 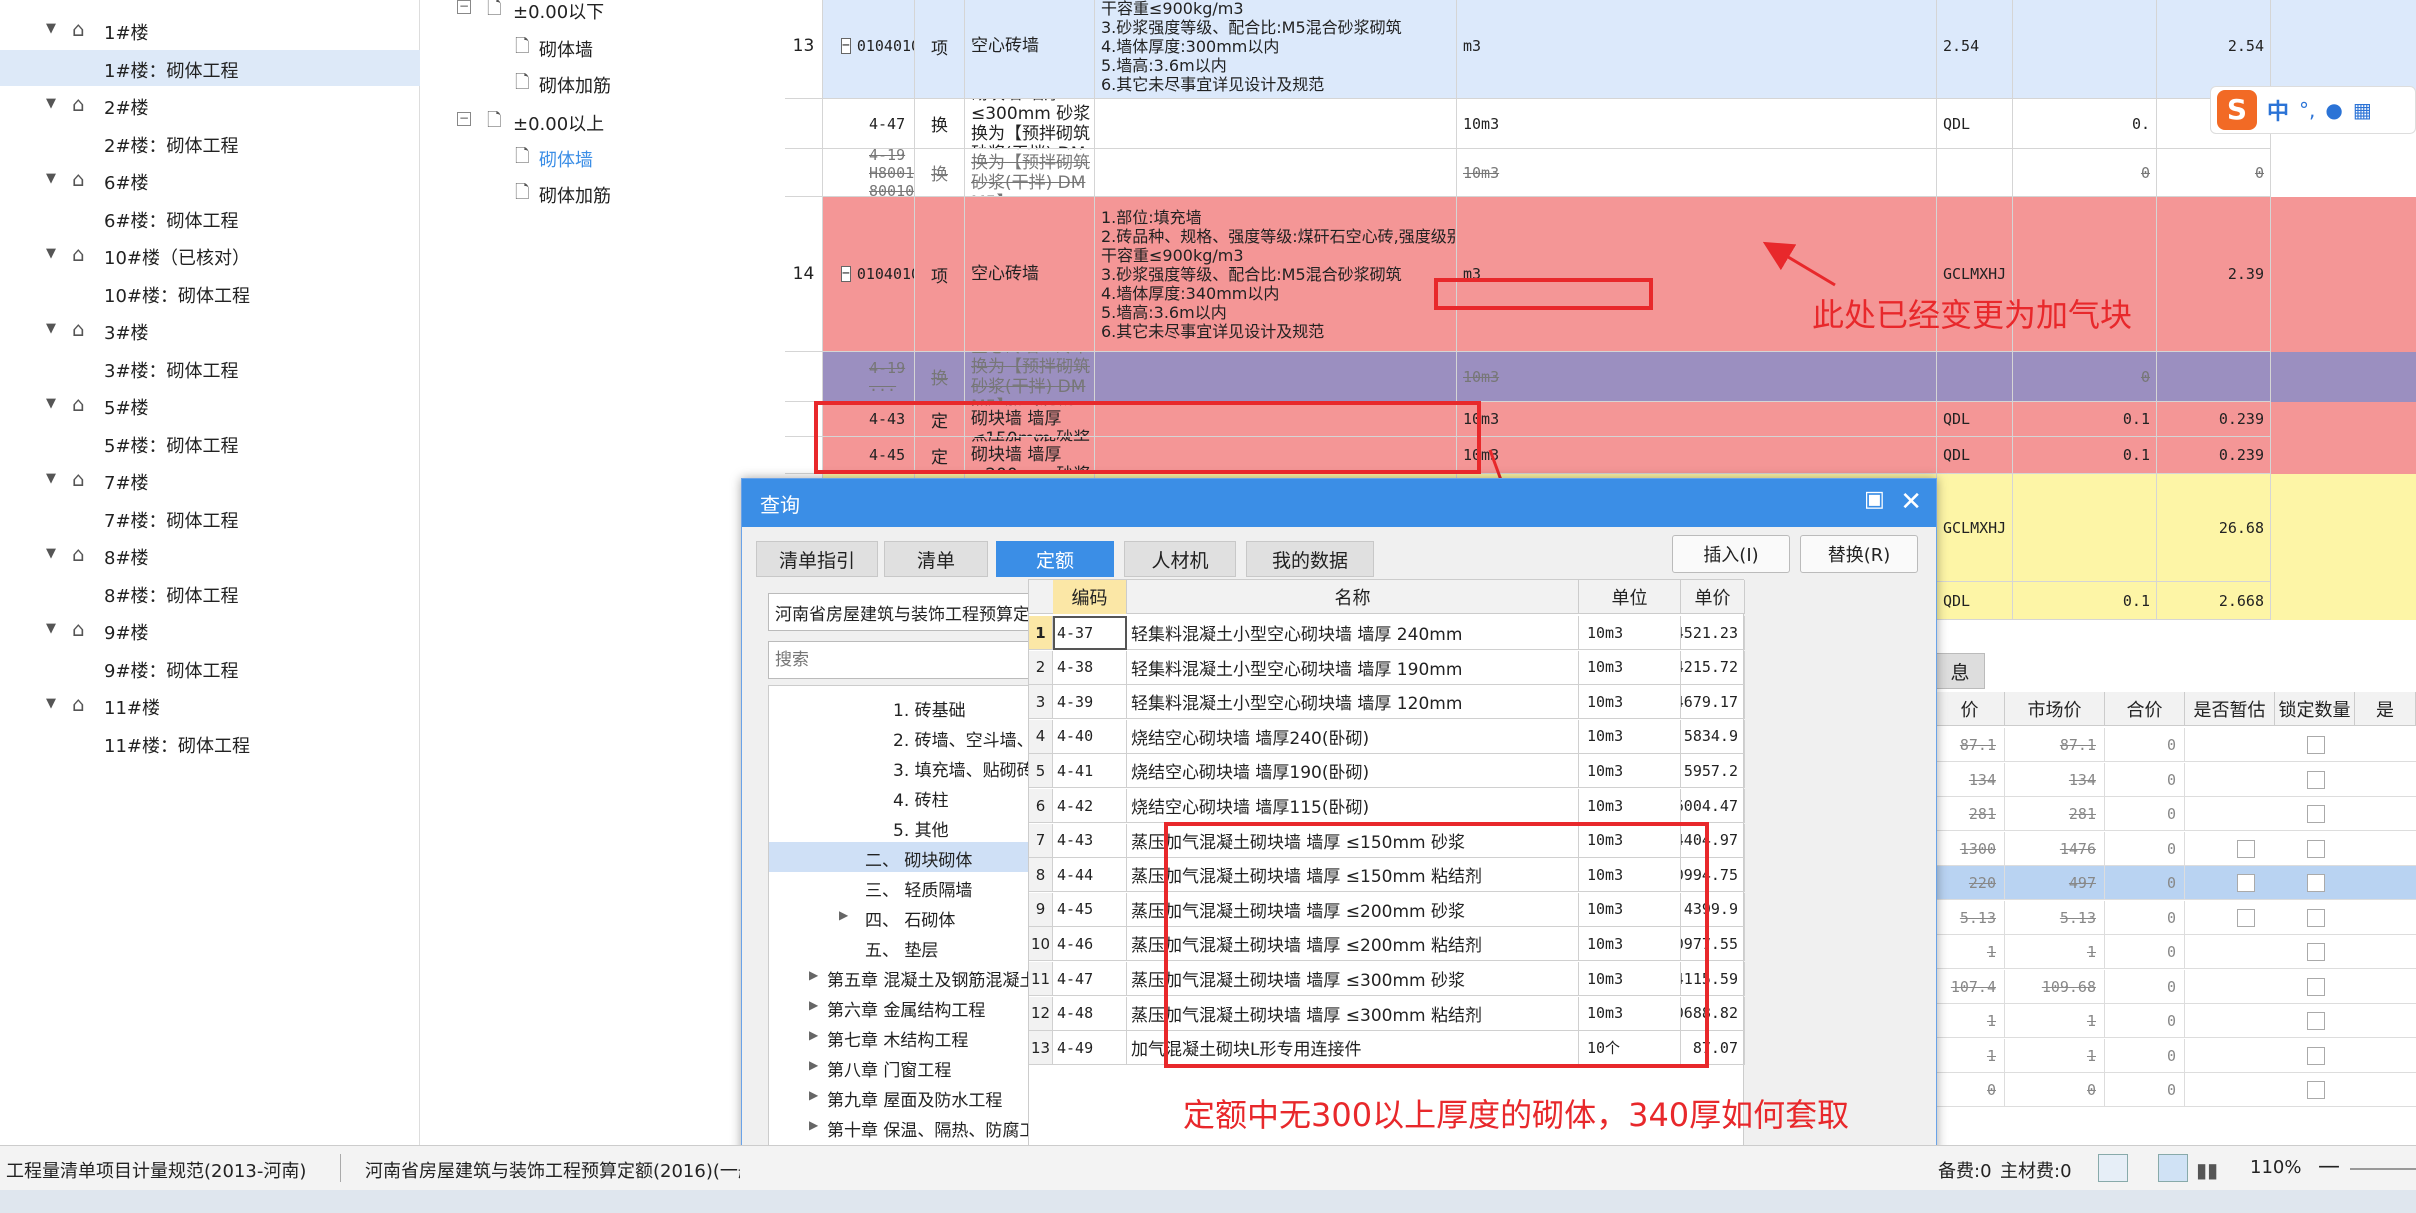 I want to click on quota-row: 2 4-38 轻集料混凝土小型空心砌块墙 墙厚 190mm 10m3 4215.72, so click(x=1387, y=667).